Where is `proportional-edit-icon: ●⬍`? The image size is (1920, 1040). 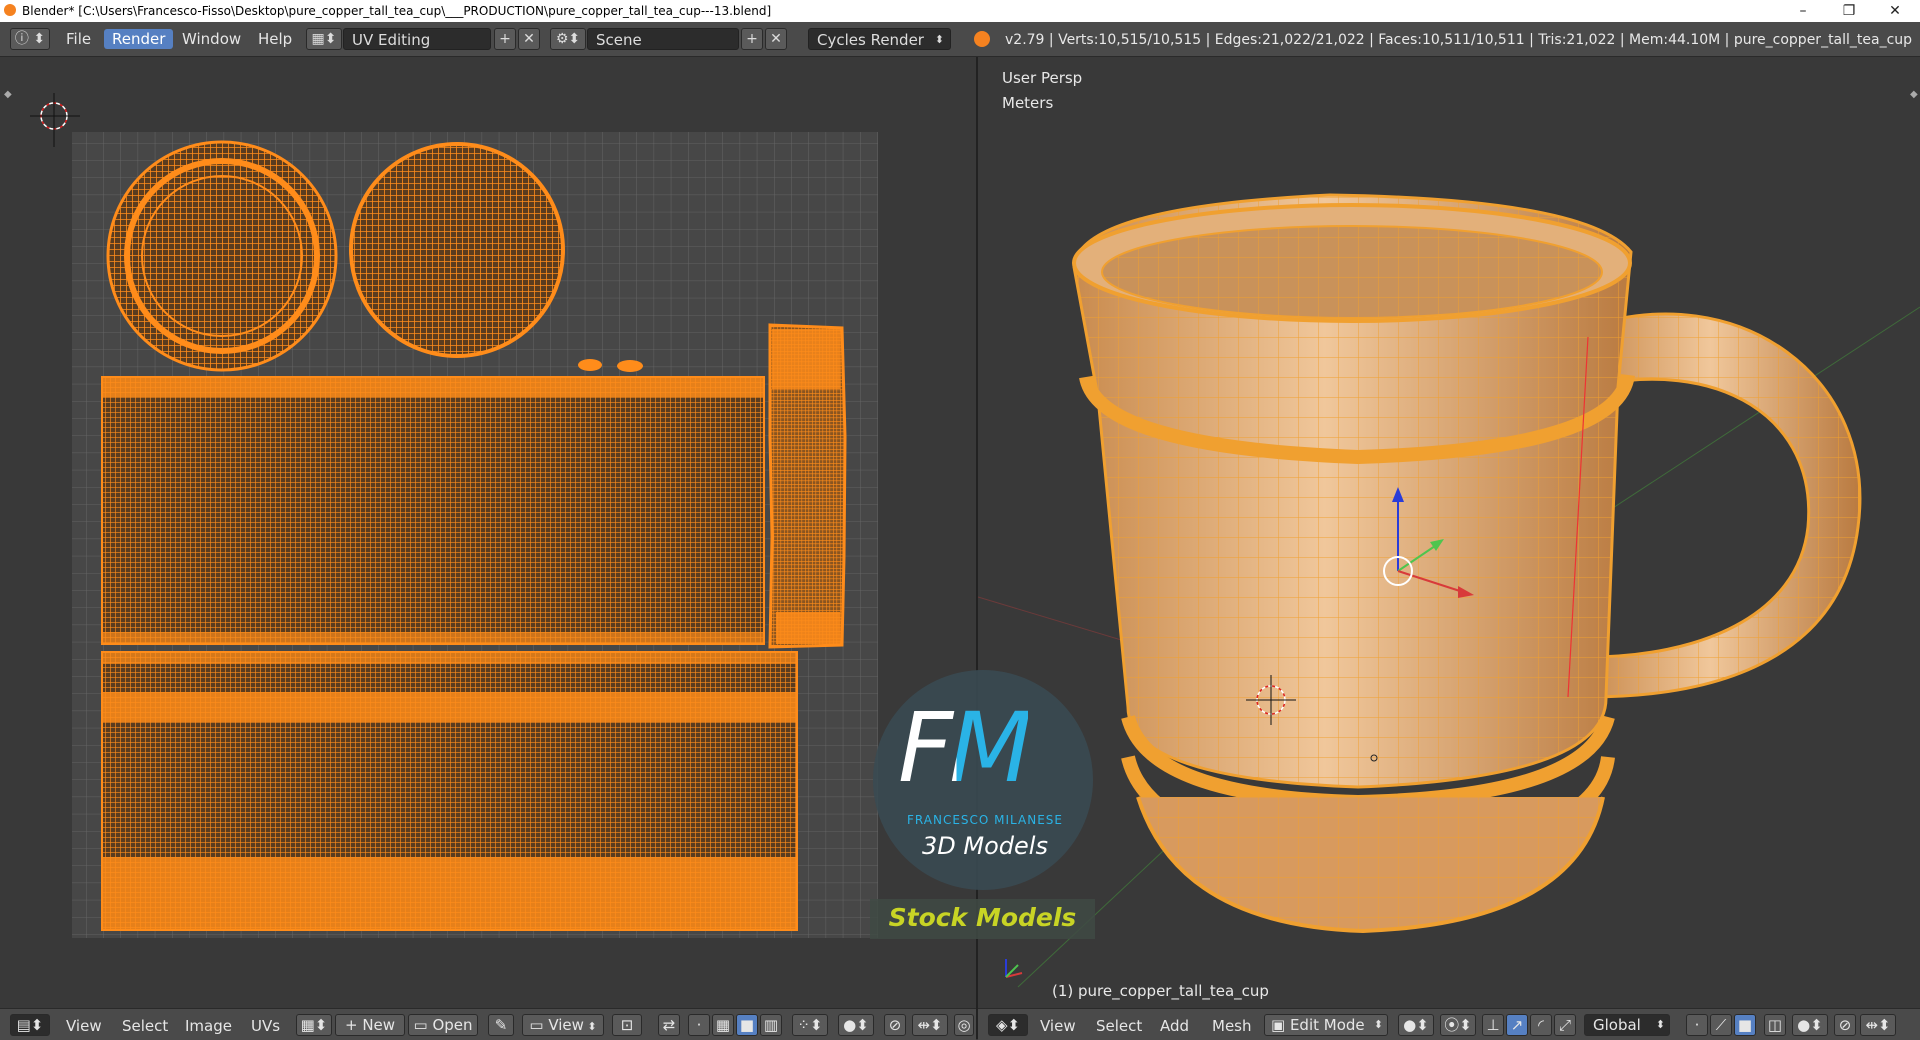
proportional-edit-icon: ●⬍ is located at coordinates (856, 1025).